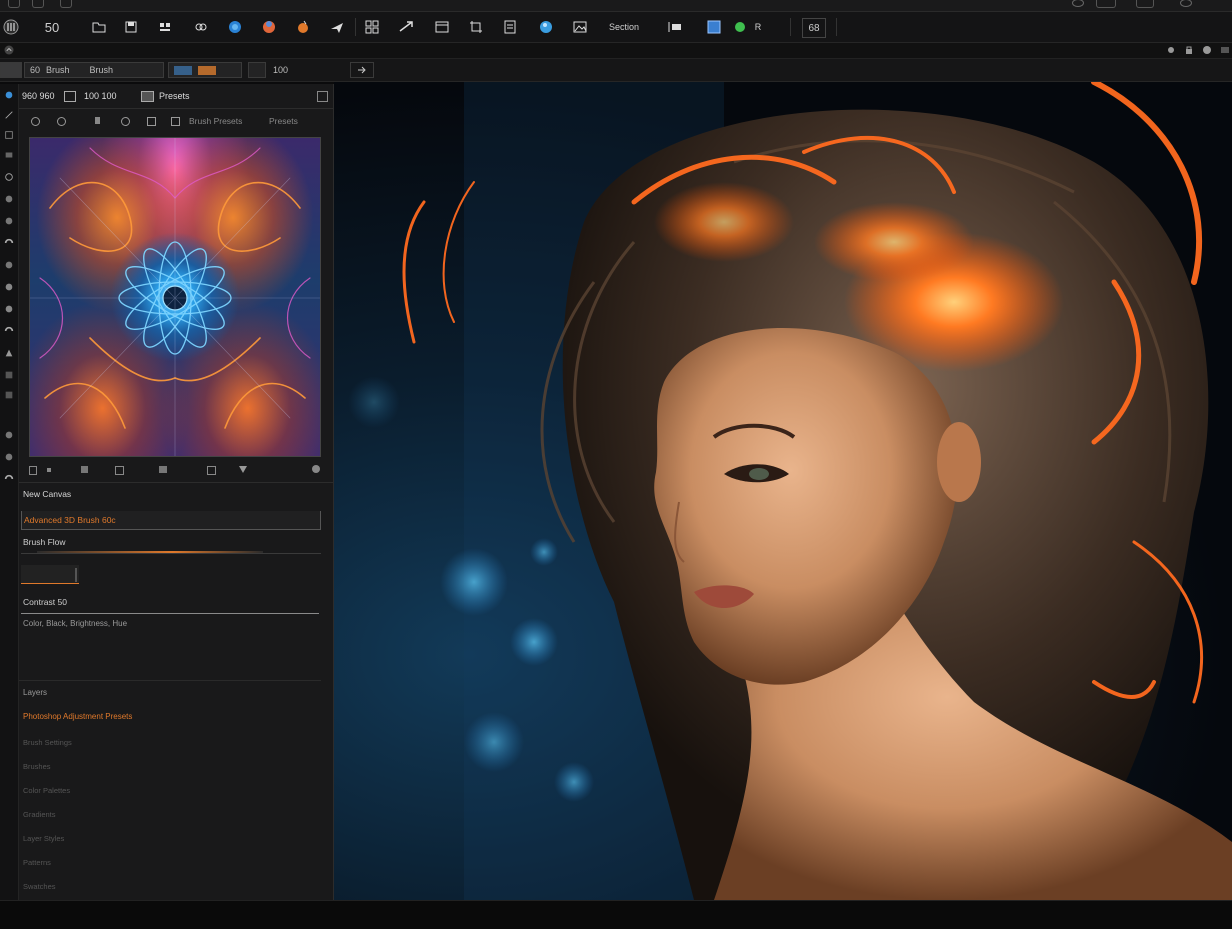 This screenshot has width=1232, height=929. I want to click on panel-toolbar: Brush Presets Presets, so click(176, 122).